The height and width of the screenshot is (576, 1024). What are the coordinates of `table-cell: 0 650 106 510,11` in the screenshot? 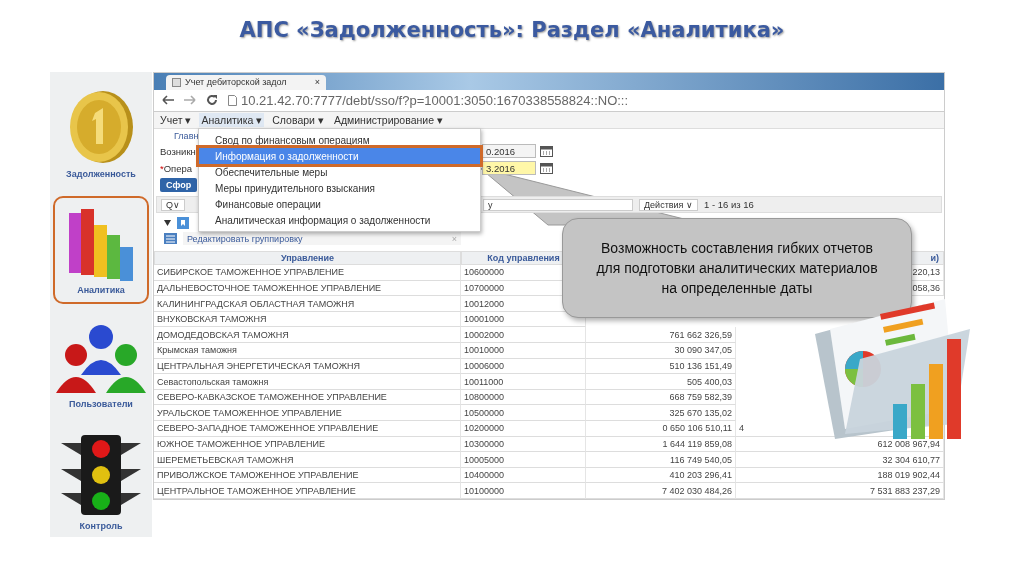 It's located at (661, 429).